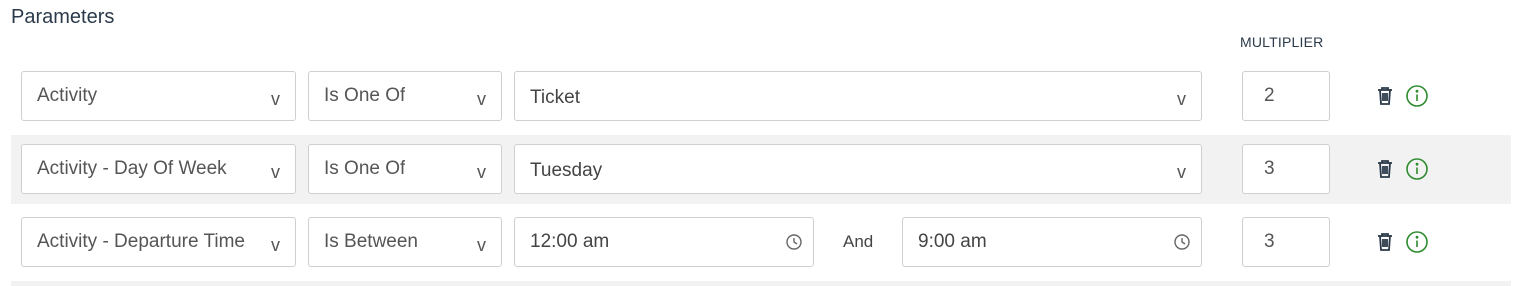 This screenshot has height=286, width=1515. What do you see at coordinates (1282, 42) in the screenshot?
I see `multiplier-column-header: MULTIPLIER` at bounding box center [1282, 42].